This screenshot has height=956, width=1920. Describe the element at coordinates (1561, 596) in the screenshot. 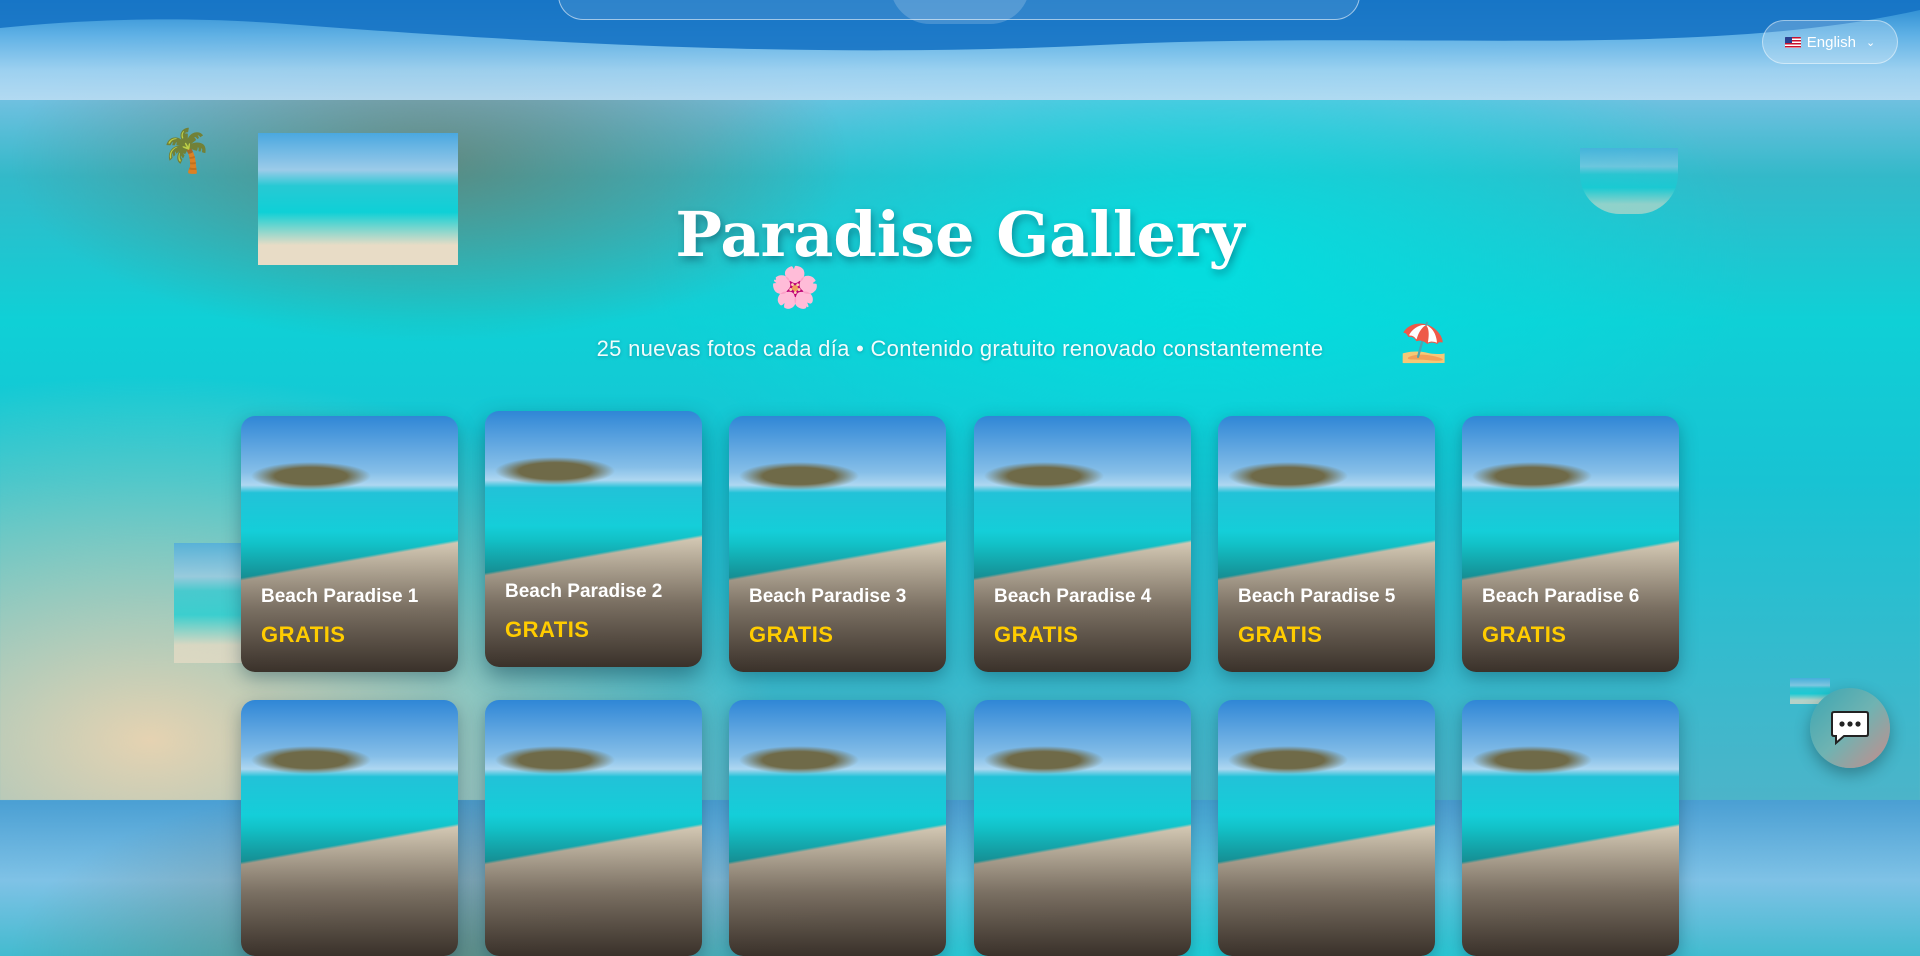

I see `card-title: Beach Paradise 6` at that location.